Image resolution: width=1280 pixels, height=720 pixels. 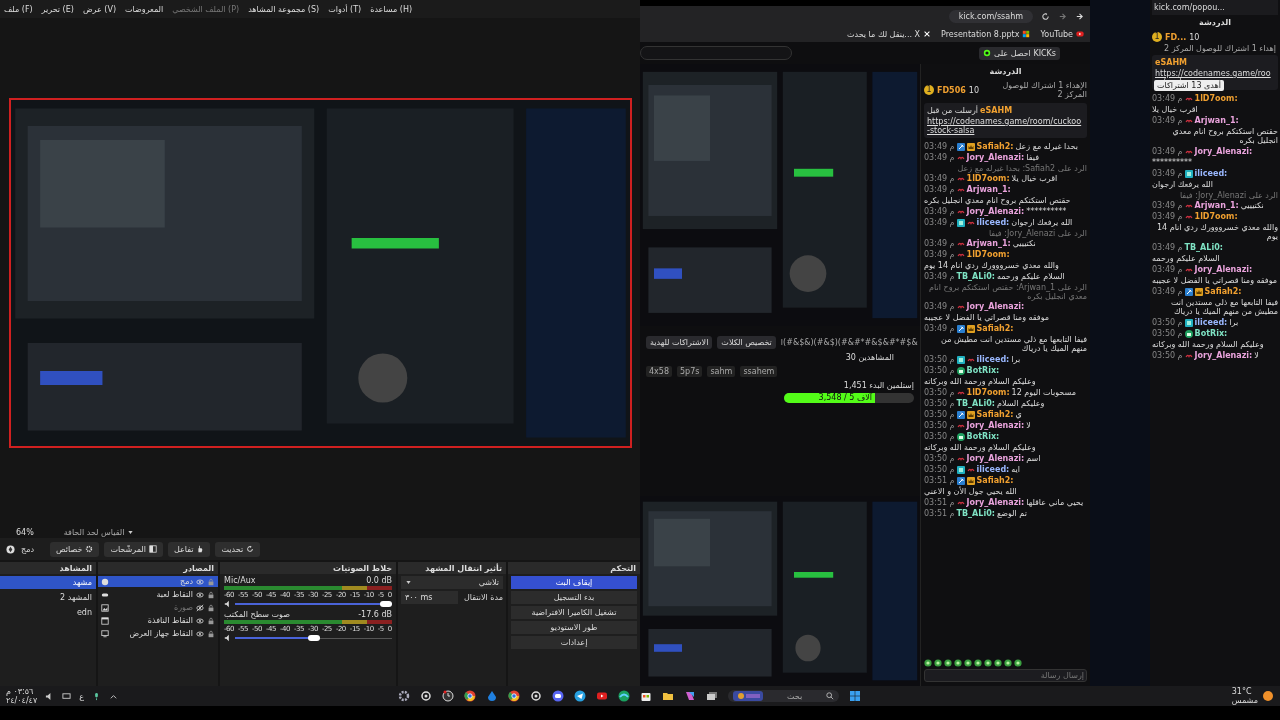 What do you see at coordinates (645, 696) in the screenshot?
I see `bag-icon` at bounding box center [645, 696].